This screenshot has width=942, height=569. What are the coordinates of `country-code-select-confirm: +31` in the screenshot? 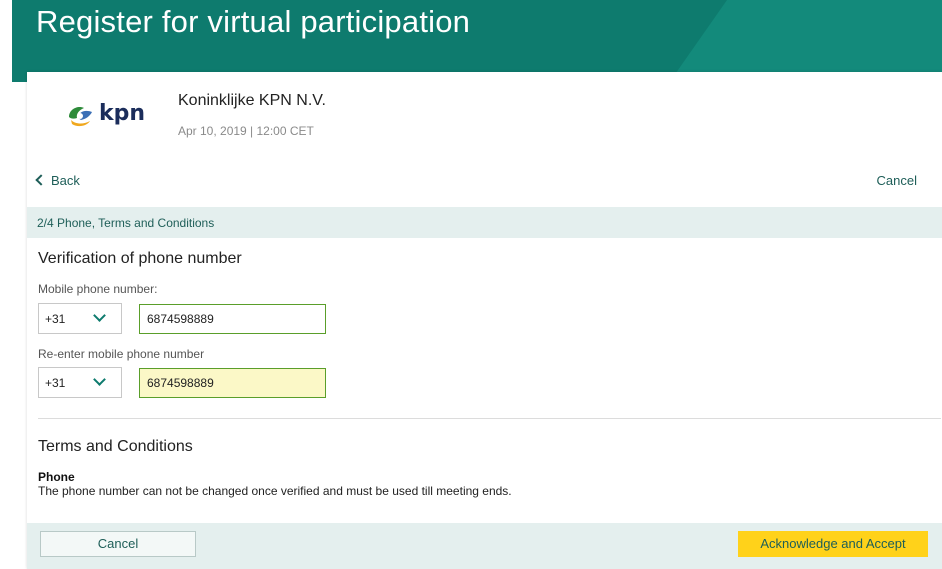 It's located at (80, 382).